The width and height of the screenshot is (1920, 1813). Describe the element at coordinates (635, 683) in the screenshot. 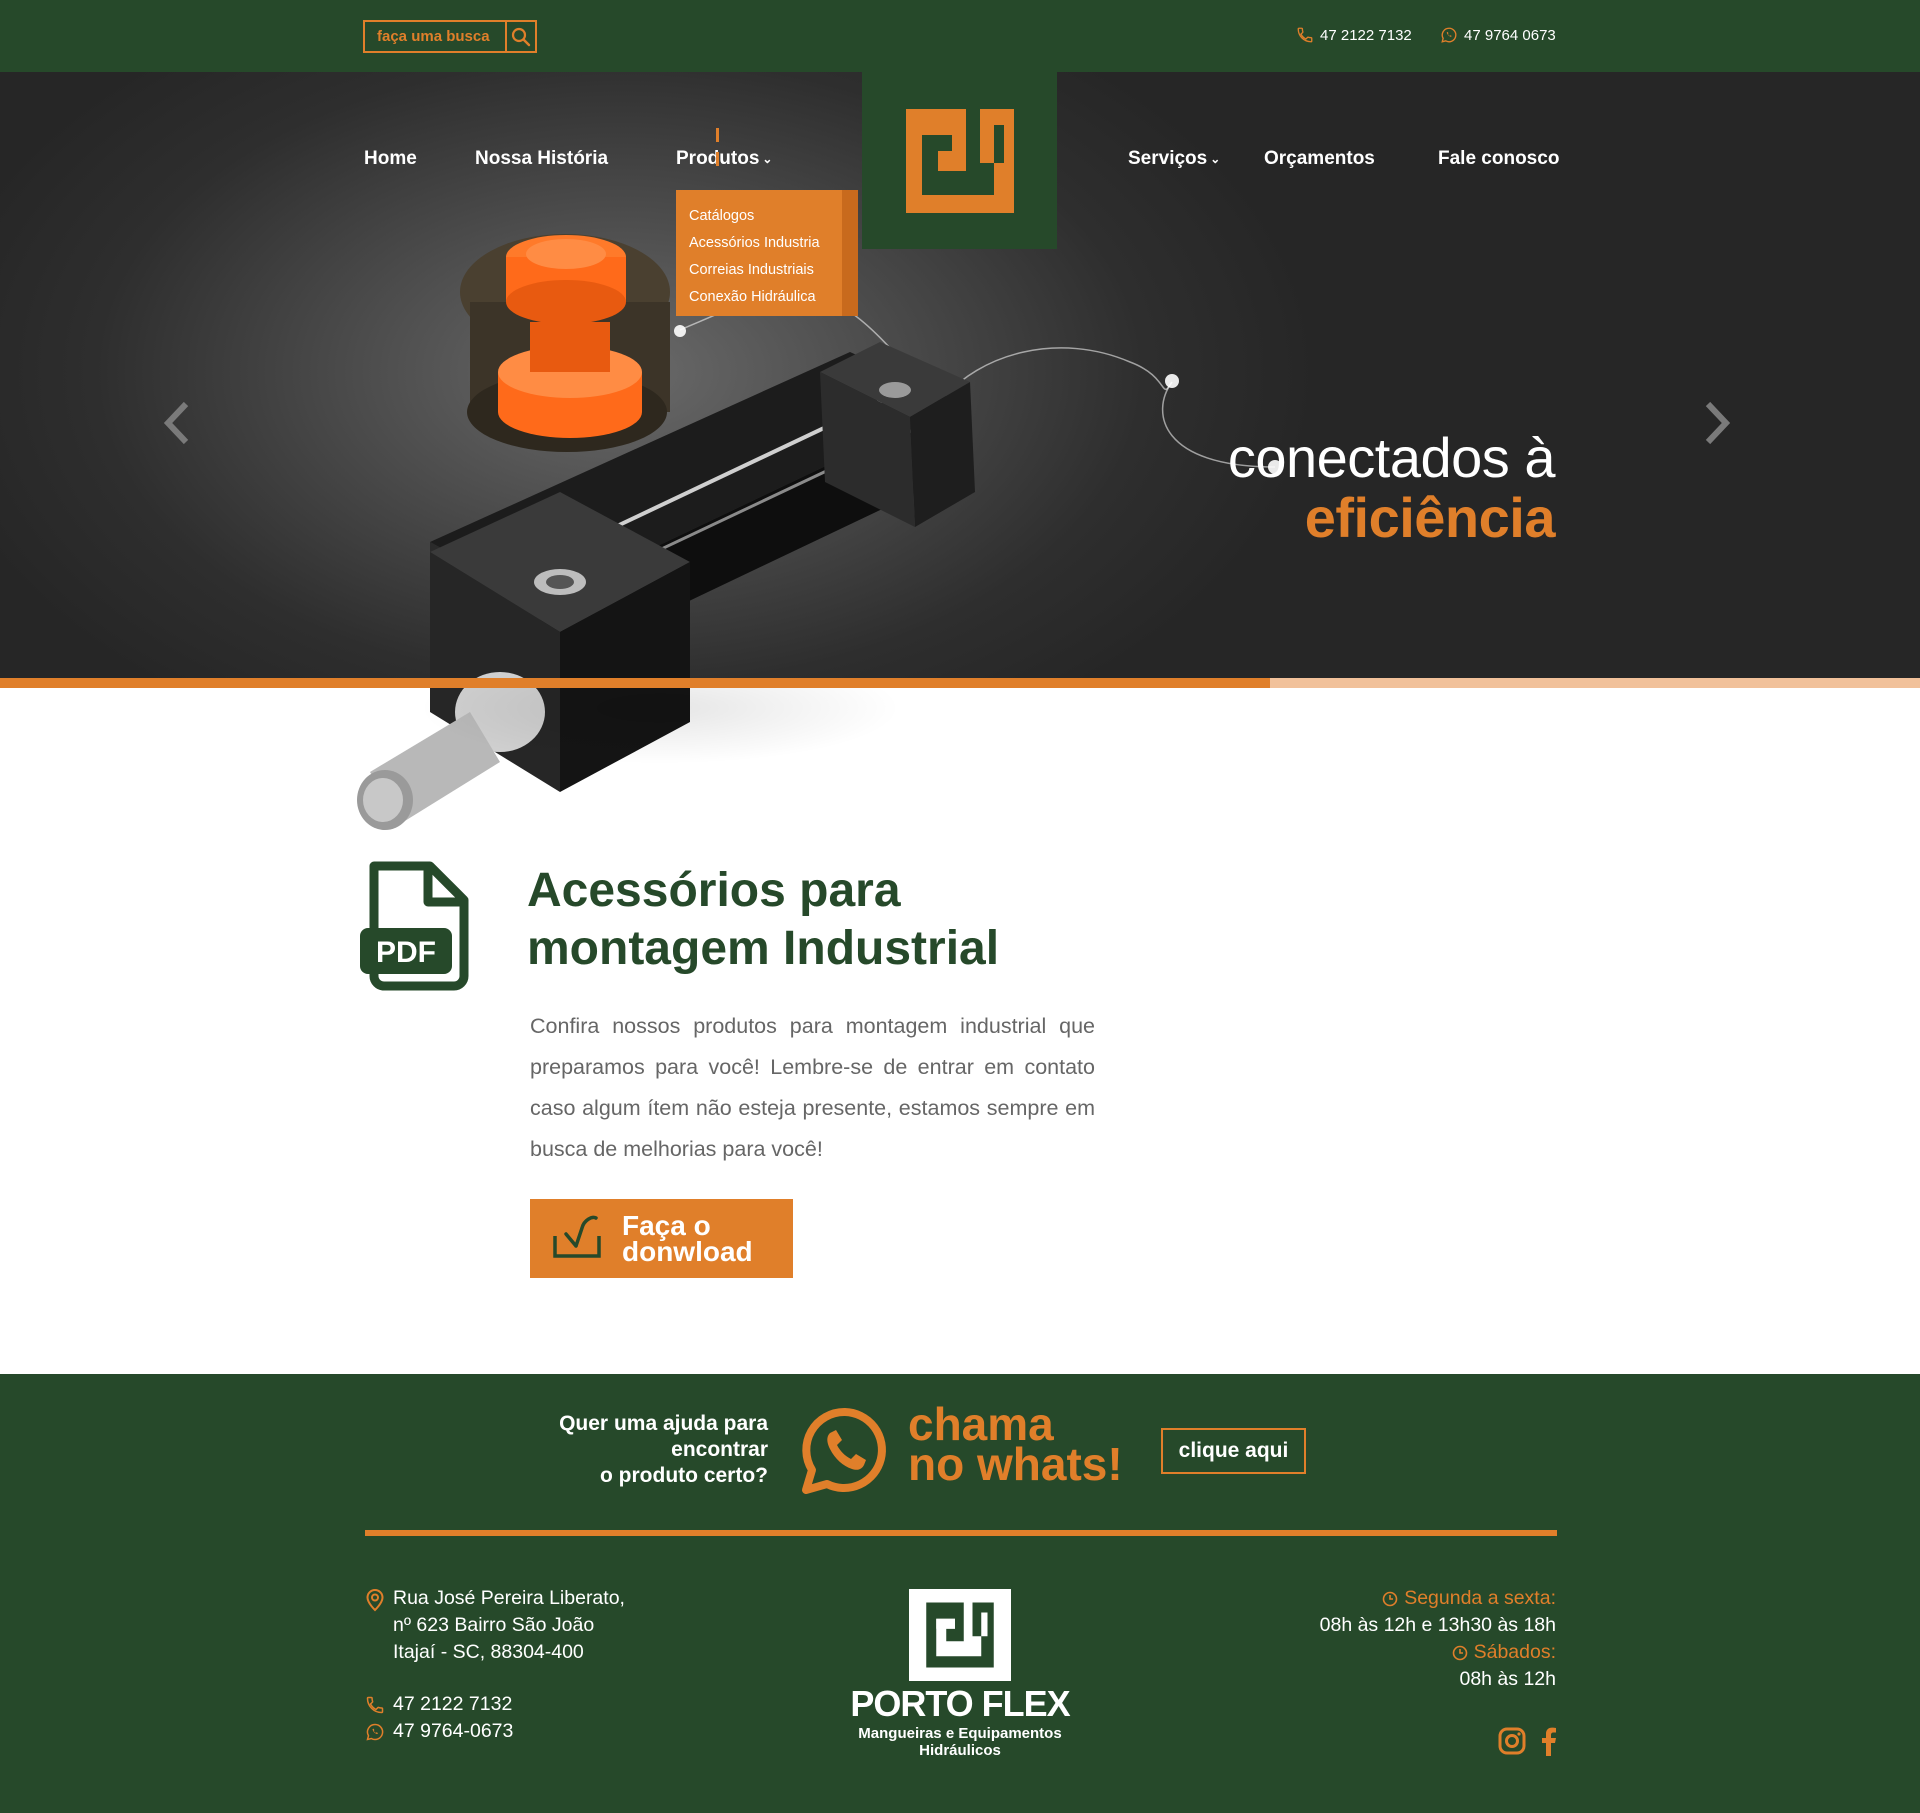

I see `hero-progress-bar` at that location.